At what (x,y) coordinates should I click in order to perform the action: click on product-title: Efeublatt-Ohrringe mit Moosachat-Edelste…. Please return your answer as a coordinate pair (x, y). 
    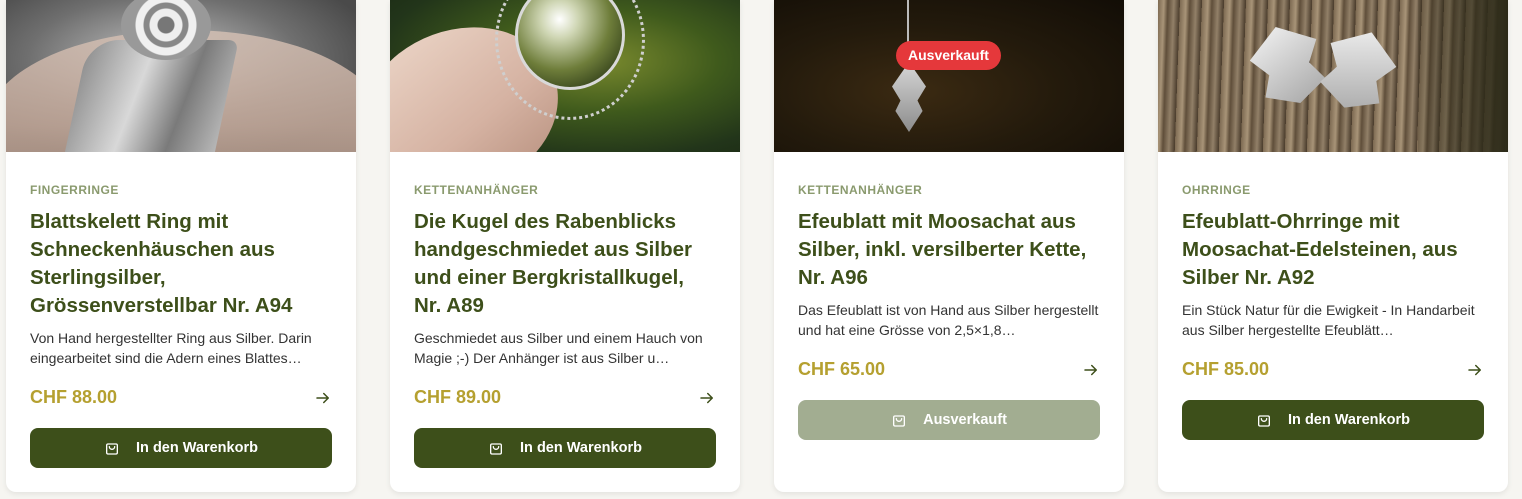
    Looking at the image, I should click on (1332, 250).